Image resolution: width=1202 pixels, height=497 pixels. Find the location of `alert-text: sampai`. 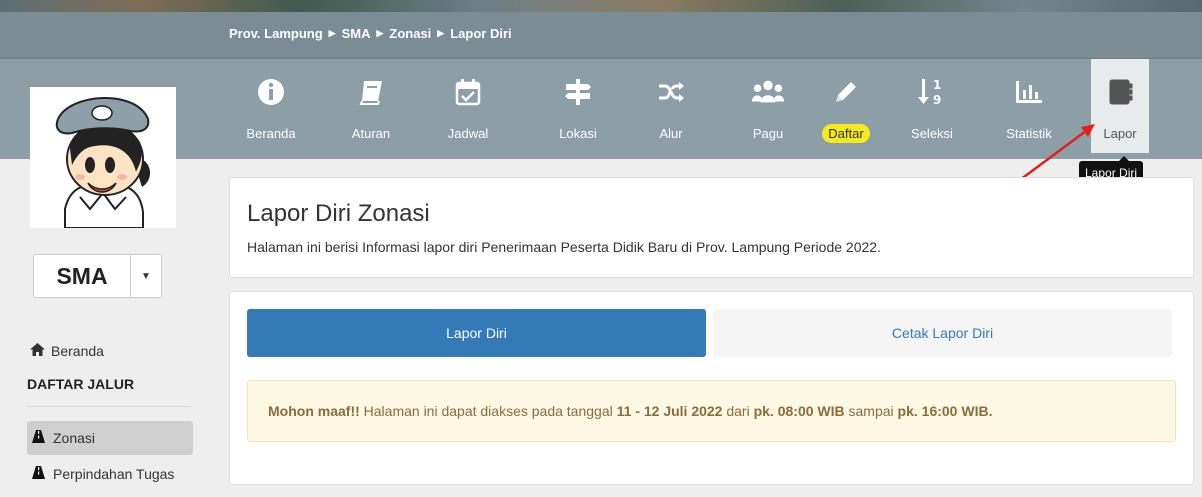

alert-text: sampai is located at coordinates (871, 411).